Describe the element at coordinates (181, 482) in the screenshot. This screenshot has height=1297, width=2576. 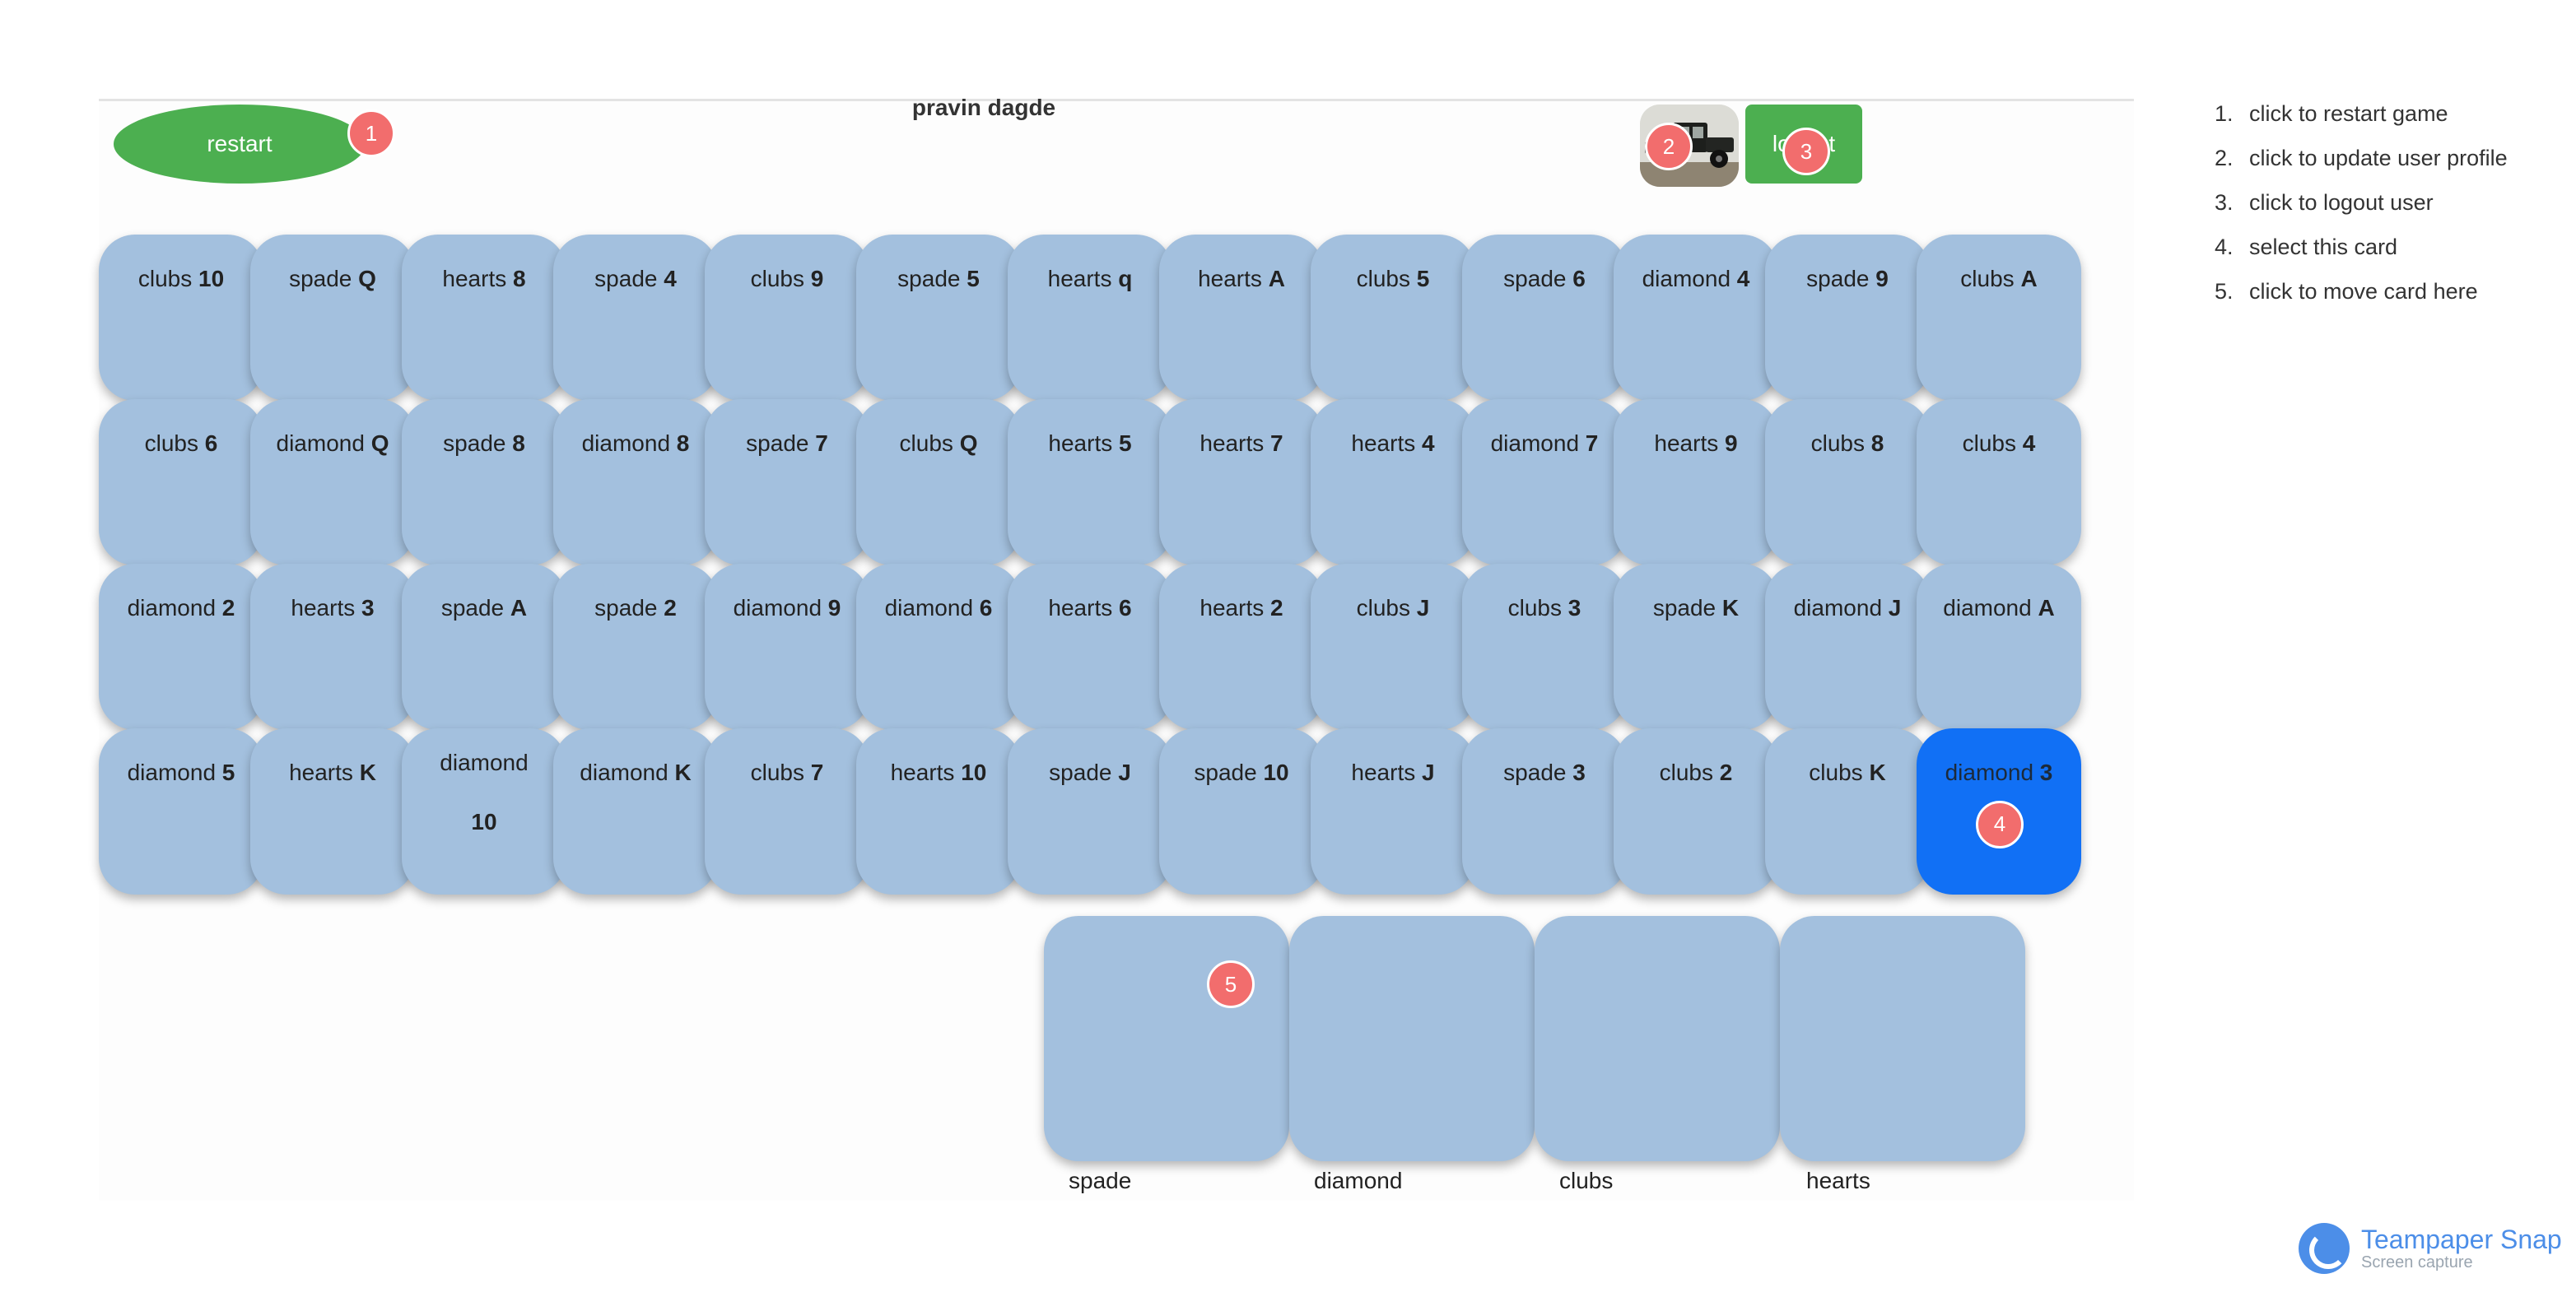
I see `card-clubs-6: clubs 6` at that location.